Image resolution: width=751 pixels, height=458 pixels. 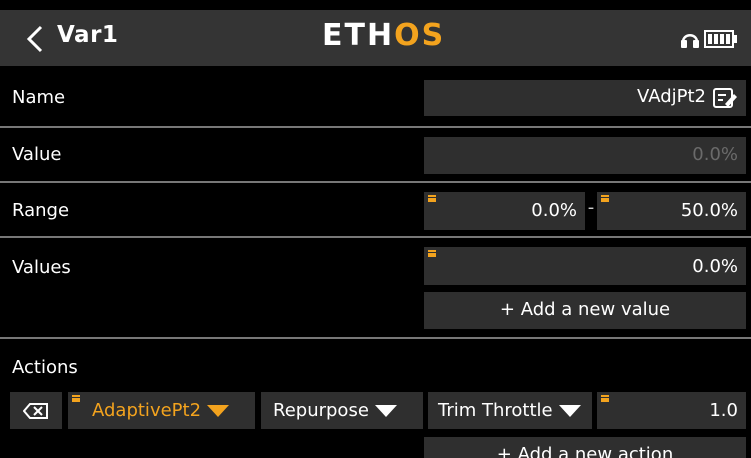 What do you see at coordinates (585, 310) in the screenshot?
I see `add-value-button: + Add a new value` at bounding box center [585, 310].